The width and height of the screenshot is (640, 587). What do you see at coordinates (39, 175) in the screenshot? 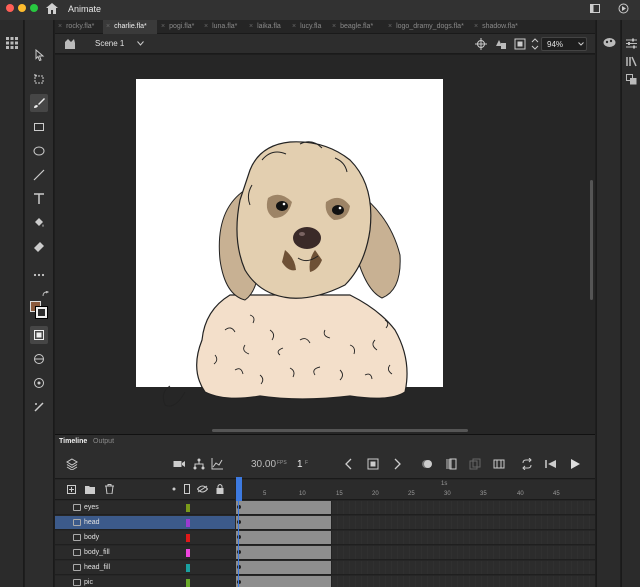
I see `line-tool` at bounding box center [39, 175].